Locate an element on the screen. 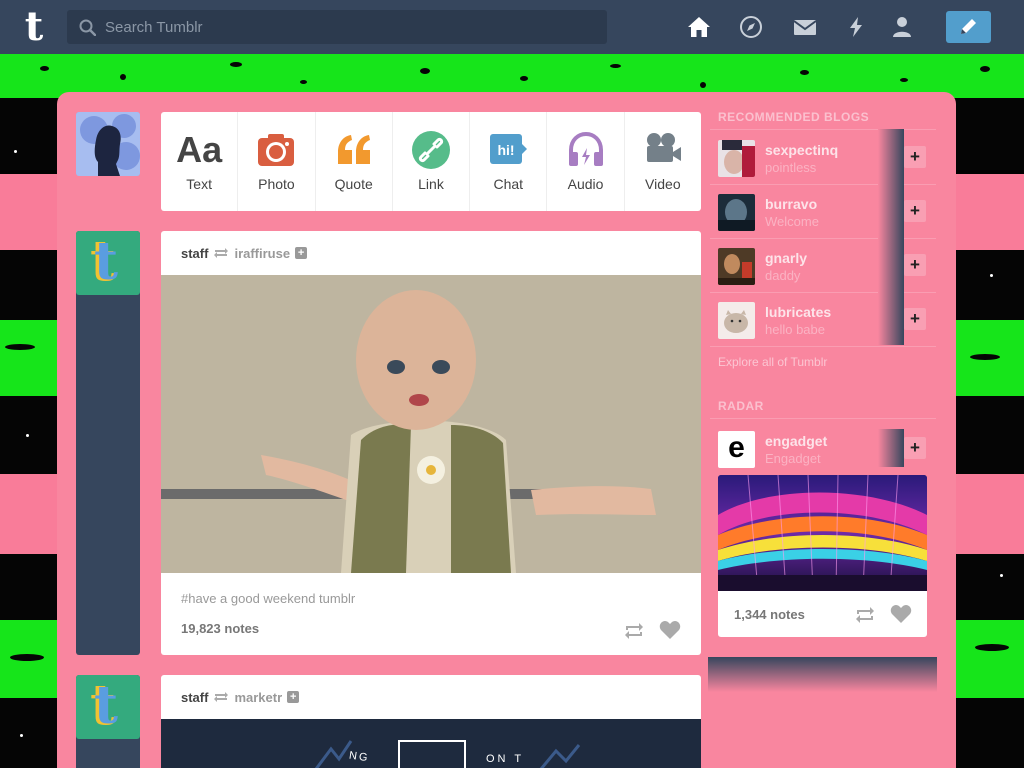 Image resolution: width=1024 pixels, height=768 pixels. staff-avatar-2: tt is located at coordinates (108, 707).